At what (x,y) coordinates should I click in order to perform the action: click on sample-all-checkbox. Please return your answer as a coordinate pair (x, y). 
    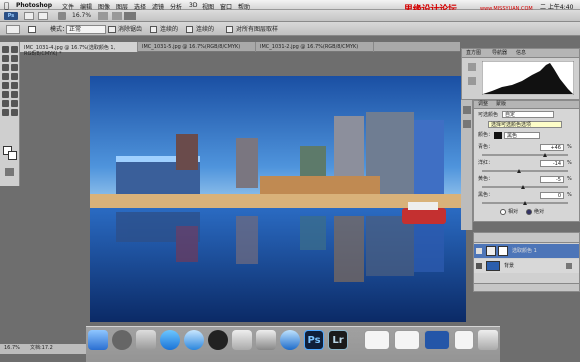
    Looking at the image, I should click on (229, 29).